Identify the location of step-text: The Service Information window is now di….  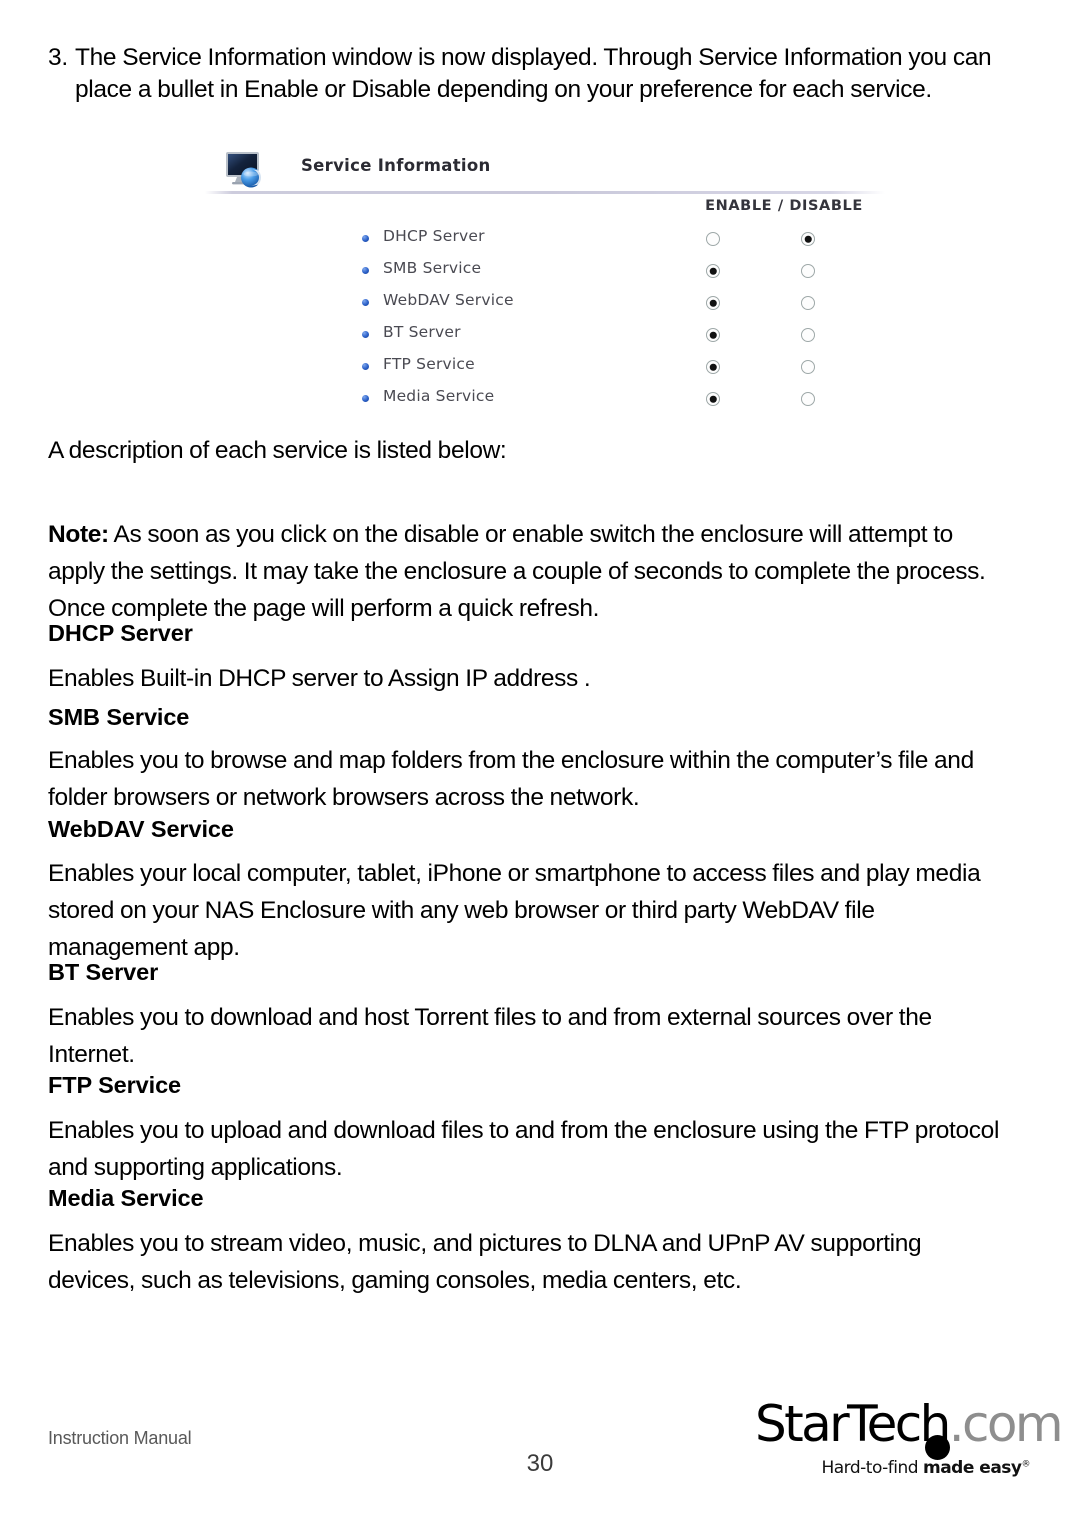
(533, 73).